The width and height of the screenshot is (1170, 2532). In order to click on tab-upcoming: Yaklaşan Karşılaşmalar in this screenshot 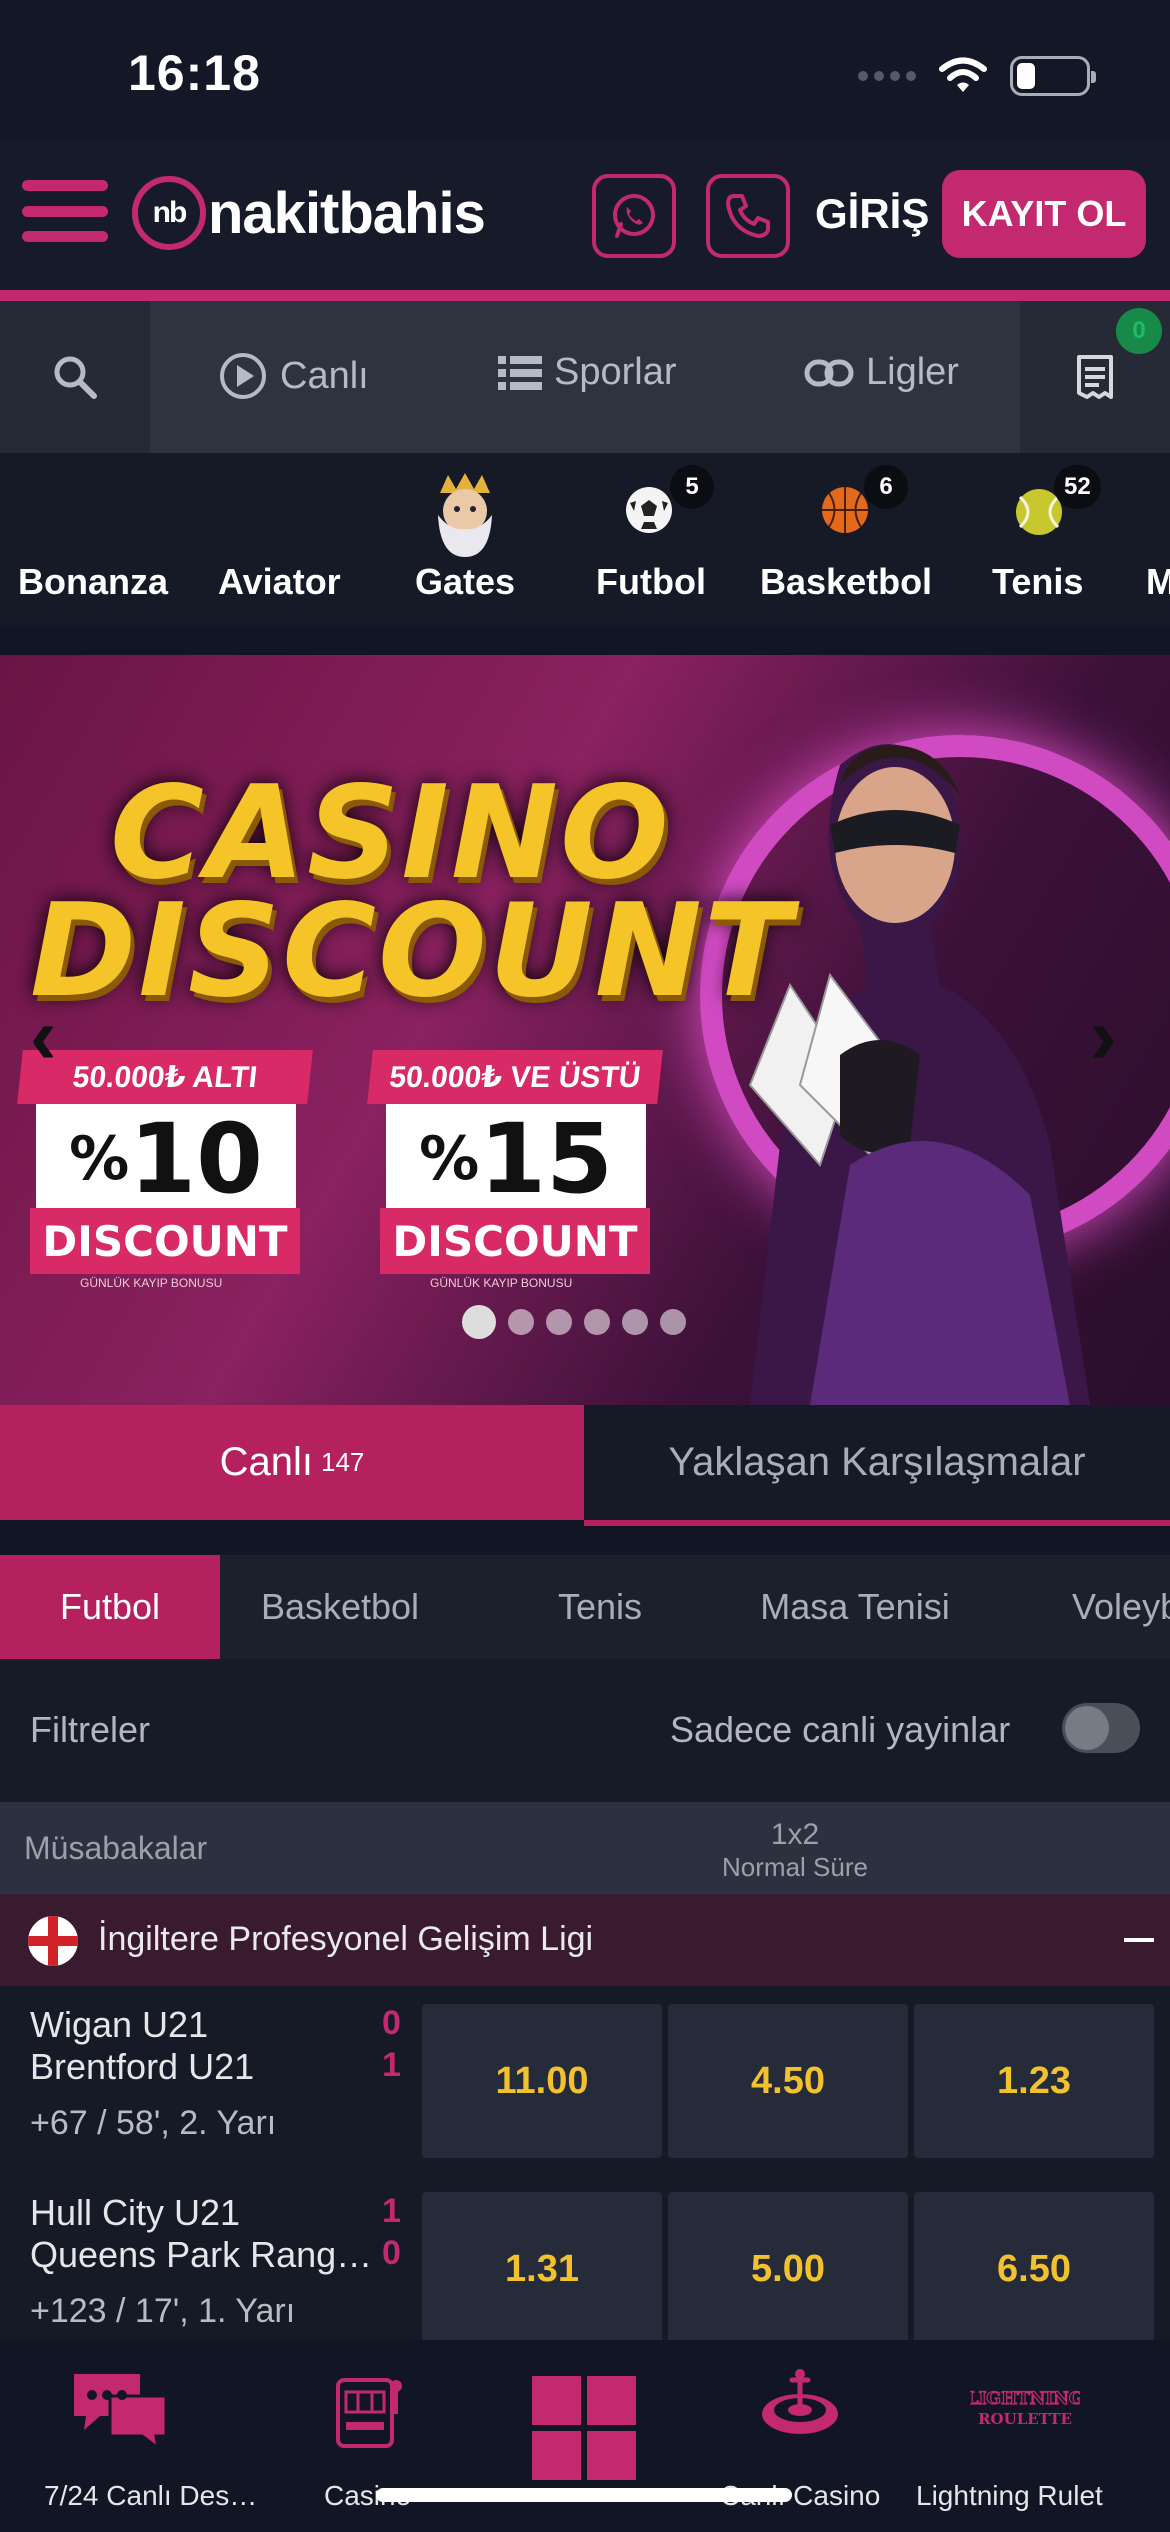, I will do `click(877, 1462)`.